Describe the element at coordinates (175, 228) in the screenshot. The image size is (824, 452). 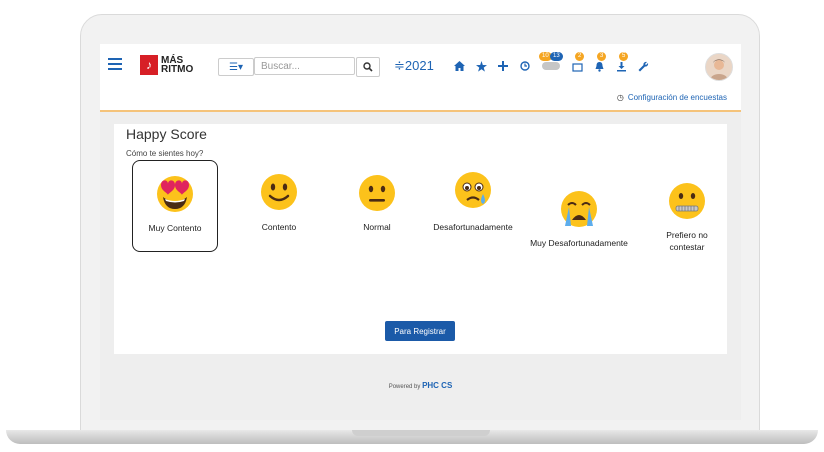
I see `option-label: Muy Contento` at that location.